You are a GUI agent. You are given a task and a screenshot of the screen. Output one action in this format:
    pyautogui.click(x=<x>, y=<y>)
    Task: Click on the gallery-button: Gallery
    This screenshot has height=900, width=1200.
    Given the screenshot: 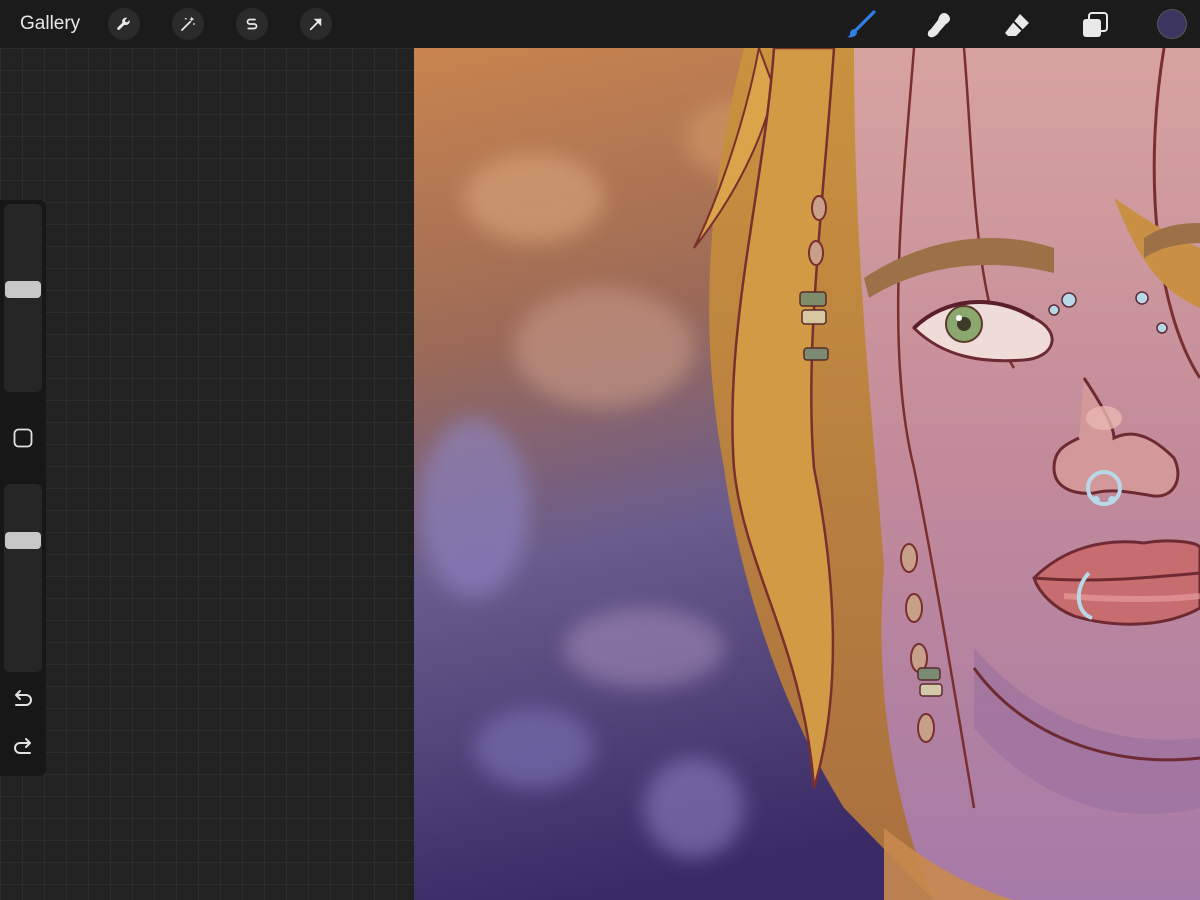 What is the action you would take?
    pyautogui.click(x=50, y=24)
    